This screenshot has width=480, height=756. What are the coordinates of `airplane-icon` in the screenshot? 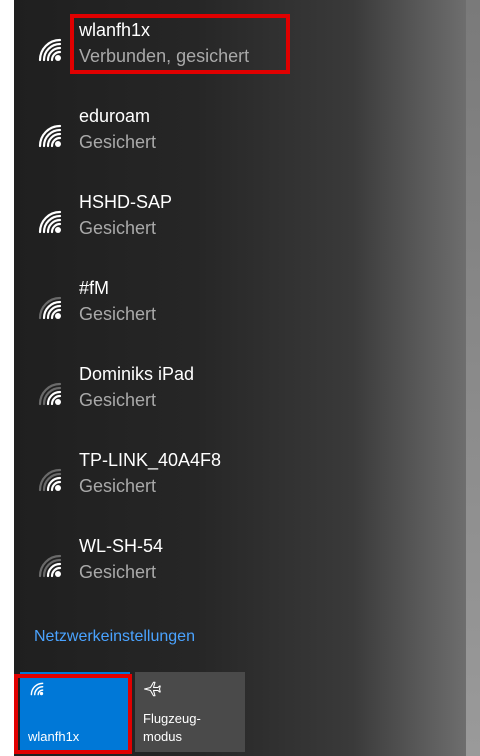 It's located at (152, 689).